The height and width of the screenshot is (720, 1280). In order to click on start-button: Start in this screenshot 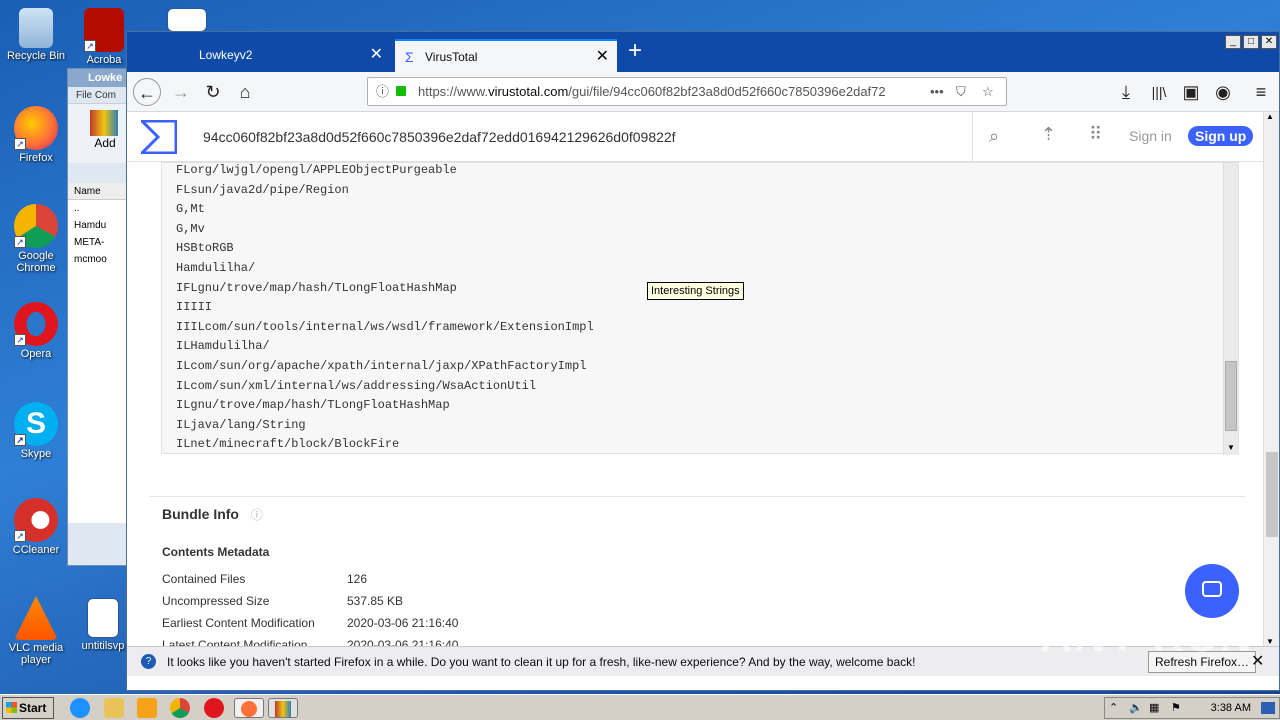, I will do `click(28, 708)`.